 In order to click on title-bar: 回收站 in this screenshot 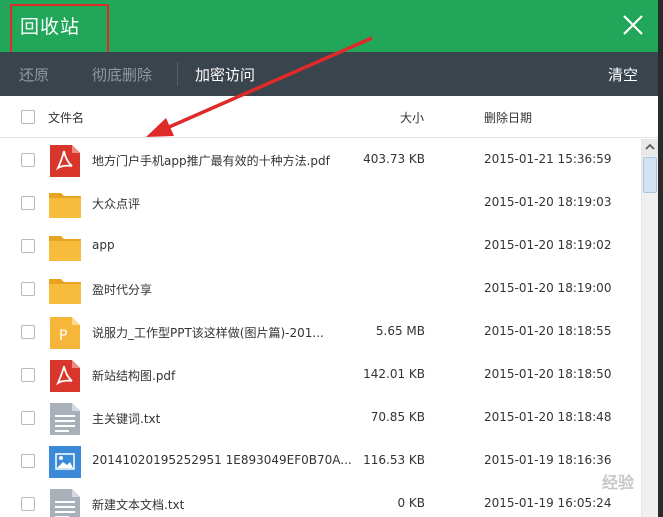, I will do `click(329, 27)`.